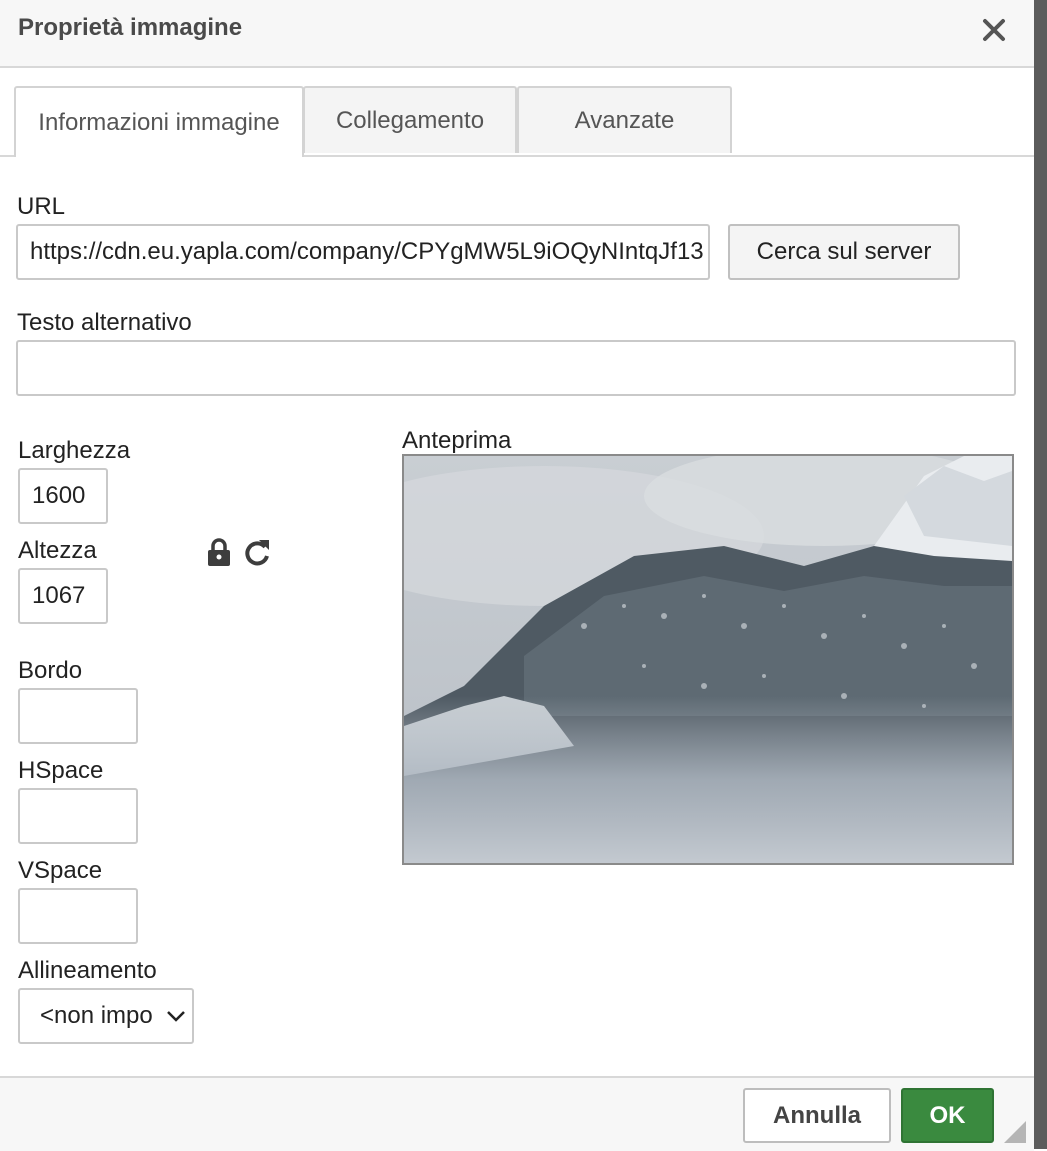  Describe the element at coordinates (130, 27) in the screenshot. I see `dialog-title: Proprietà immagine` at that location.